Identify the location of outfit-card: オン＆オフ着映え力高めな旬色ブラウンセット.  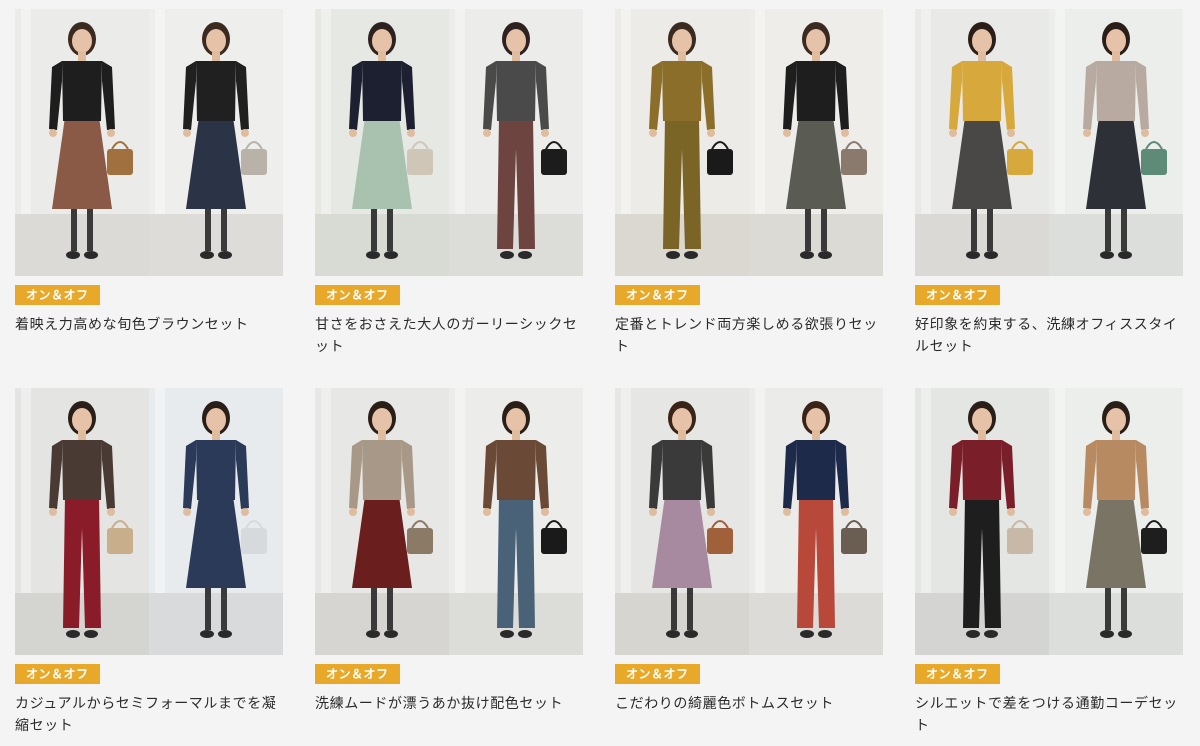
(149, 172).